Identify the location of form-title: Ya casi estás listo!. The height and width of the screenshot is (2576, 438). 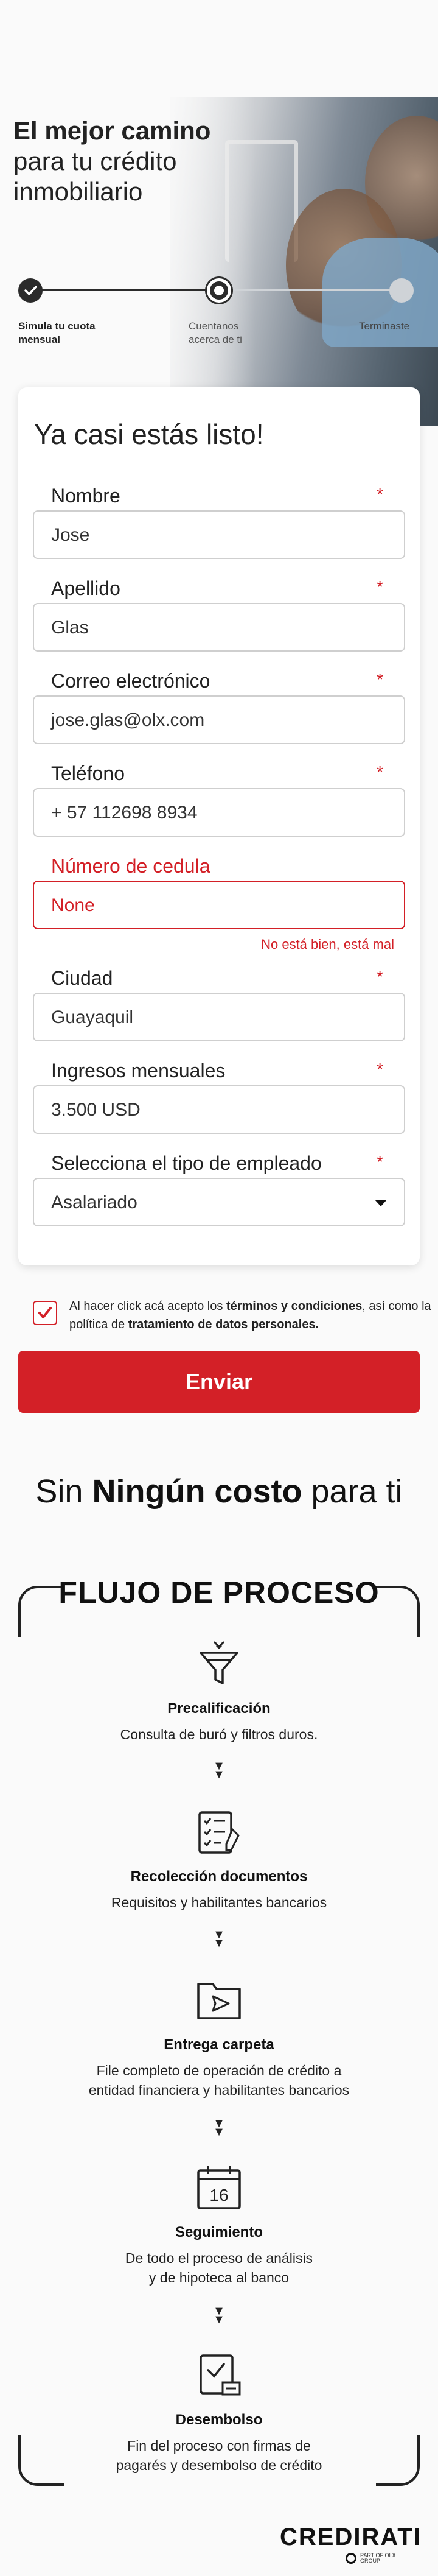
(149, 434).